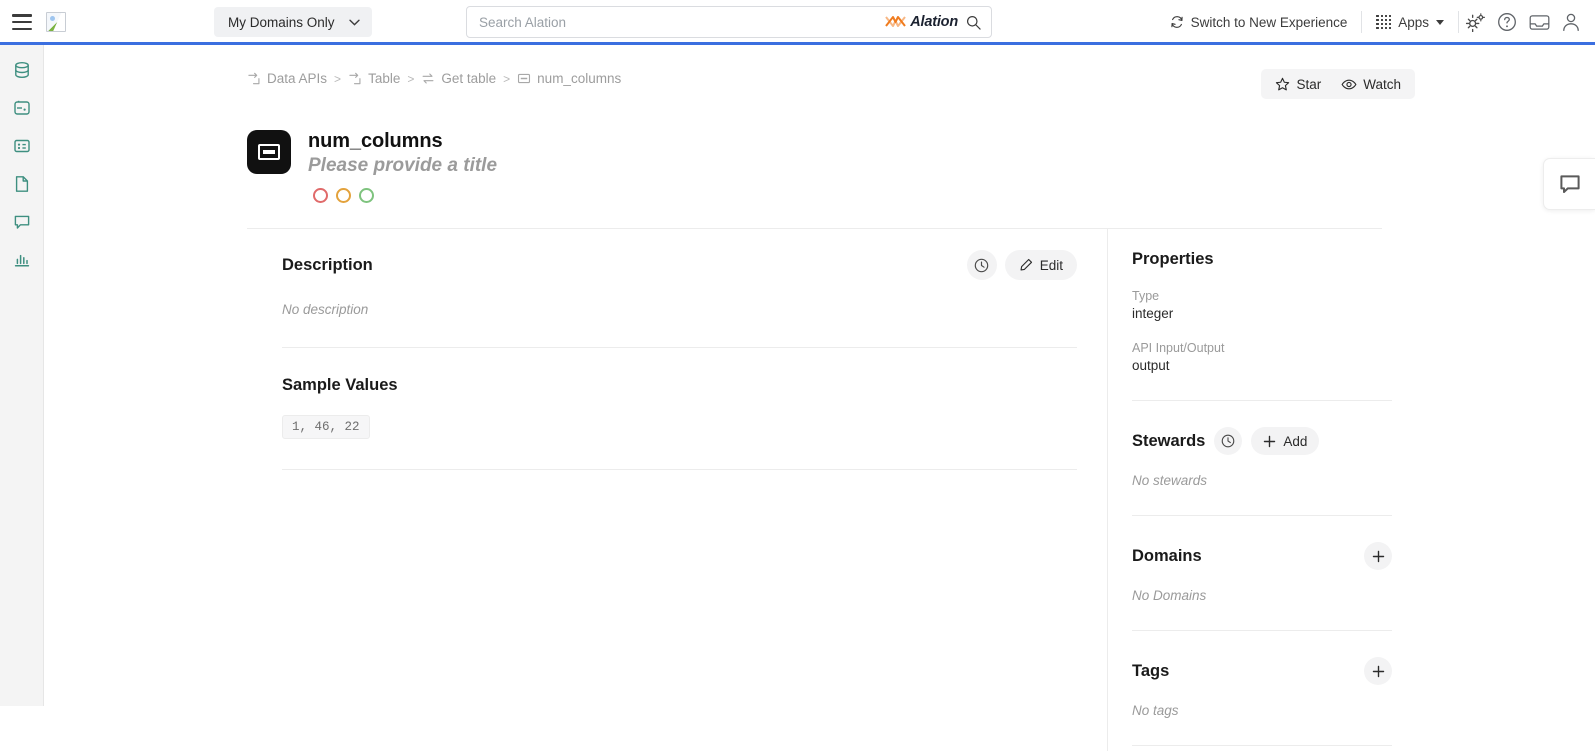  I want to click on help-question-icon, so click(1507, 22).